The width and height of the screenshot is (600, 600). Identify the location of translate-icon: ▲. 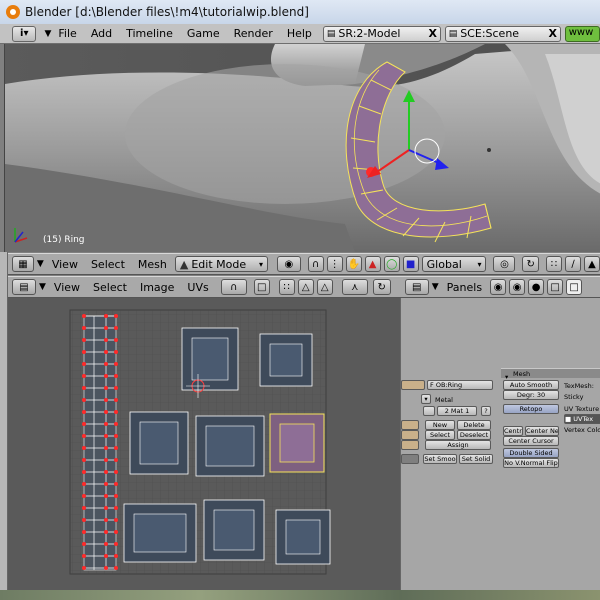
(372, 264).